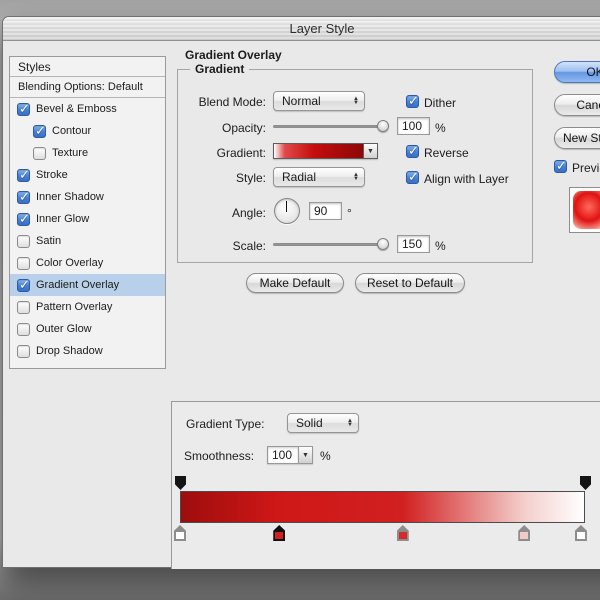 The width and height of the screenshot is (600, 600). I want to click on styles-item-inner-shadow: Inner Shadow, so click(87, 197).